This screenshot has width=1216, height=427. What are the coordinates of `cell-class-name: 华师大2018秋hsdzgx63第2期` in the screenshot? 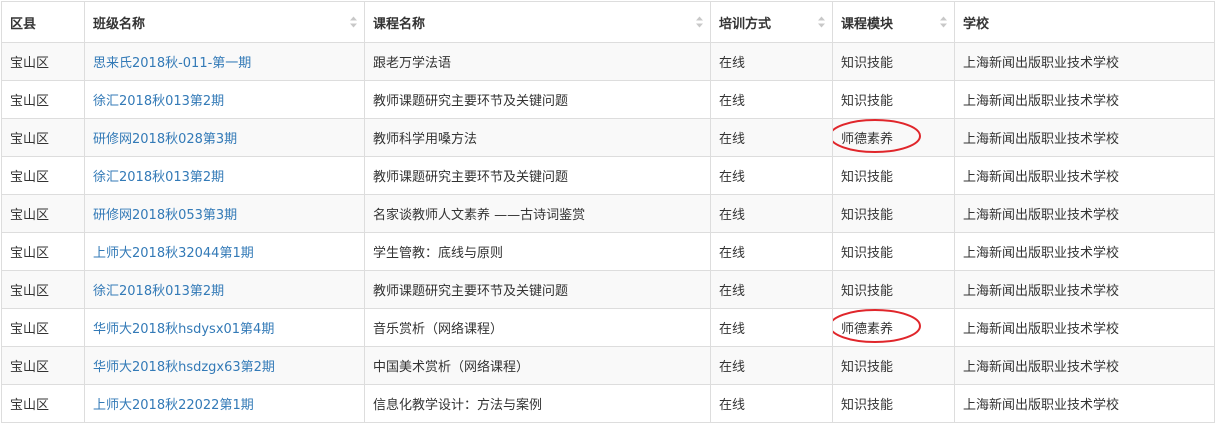 It's located at (224, 365).